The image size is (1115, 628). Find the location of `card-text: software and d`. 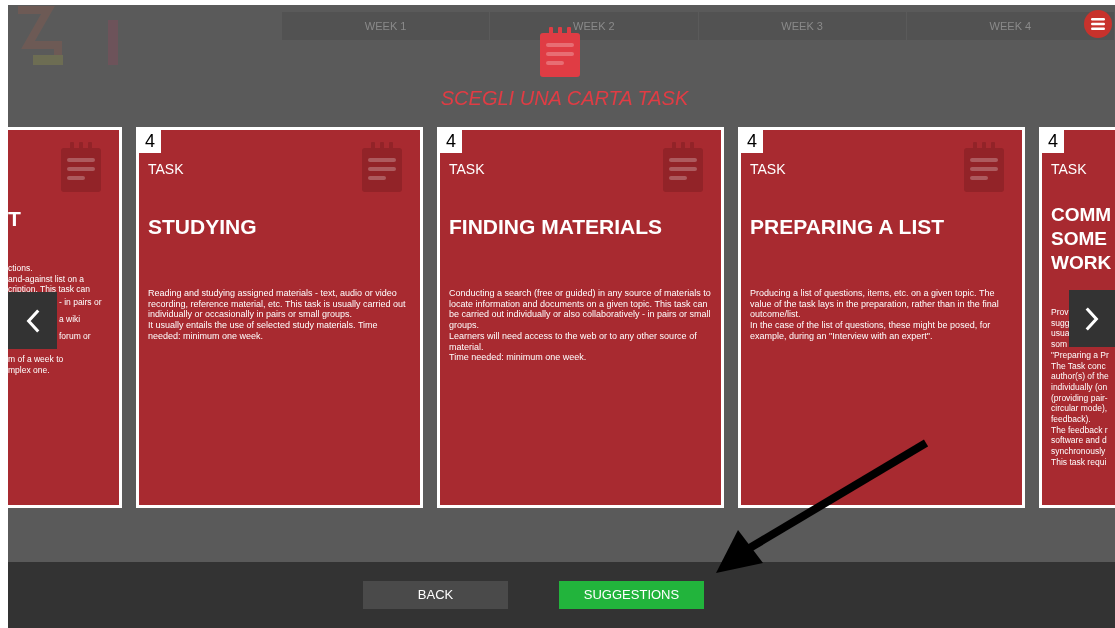

card-text: software and d is located at coordinates (1079, 441).